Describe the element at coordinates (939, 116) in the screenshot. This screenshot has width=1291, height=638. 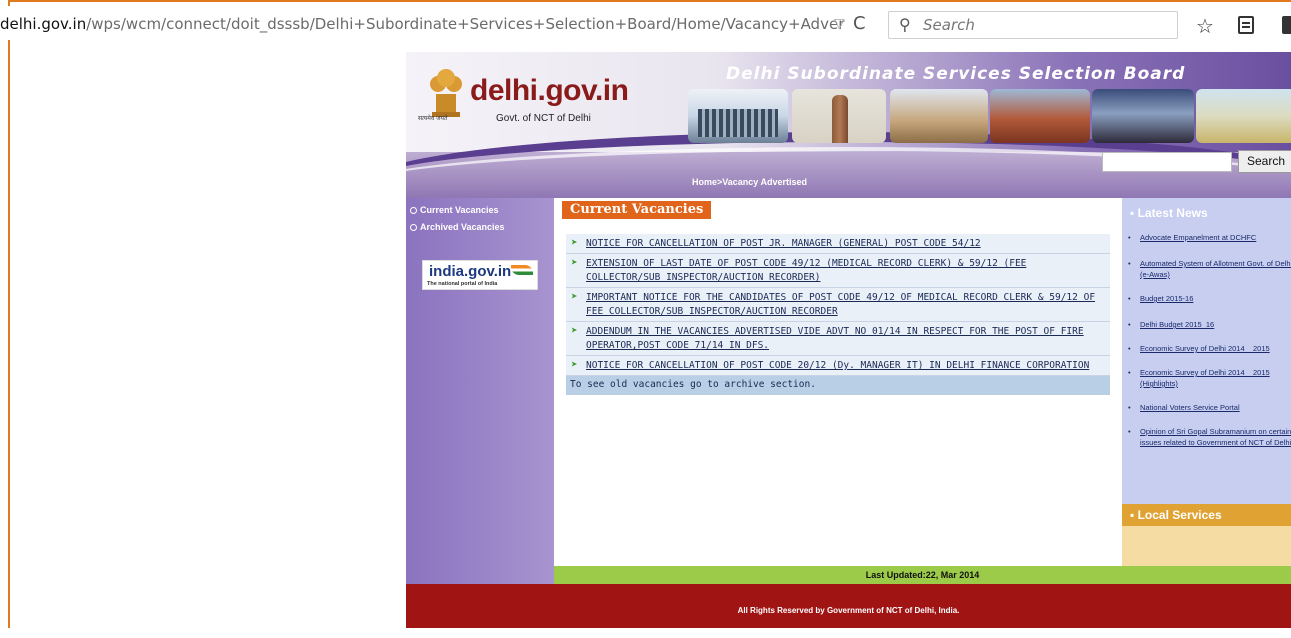
I see `banner-photo-parliament` at that location.